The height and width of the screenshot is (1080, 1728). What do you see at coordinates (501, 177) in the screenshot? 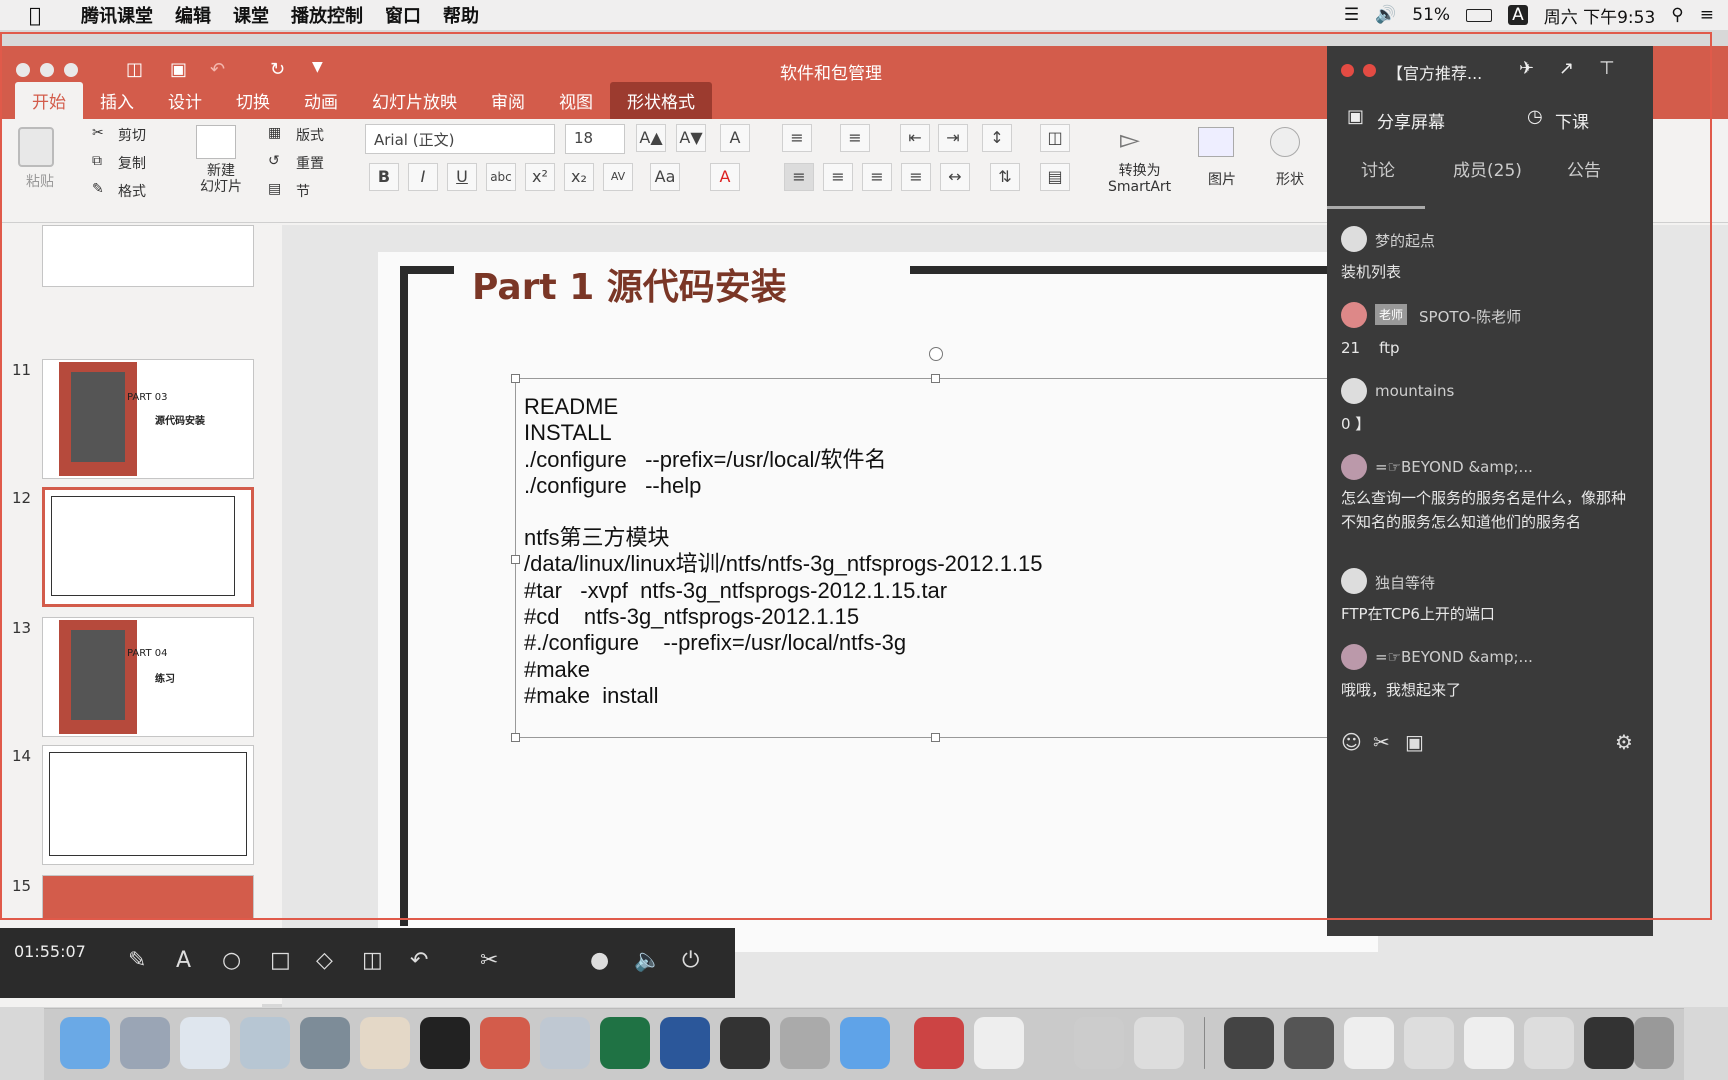
I see `strikethrough-icon: abc` at bounding box center [501, 177].